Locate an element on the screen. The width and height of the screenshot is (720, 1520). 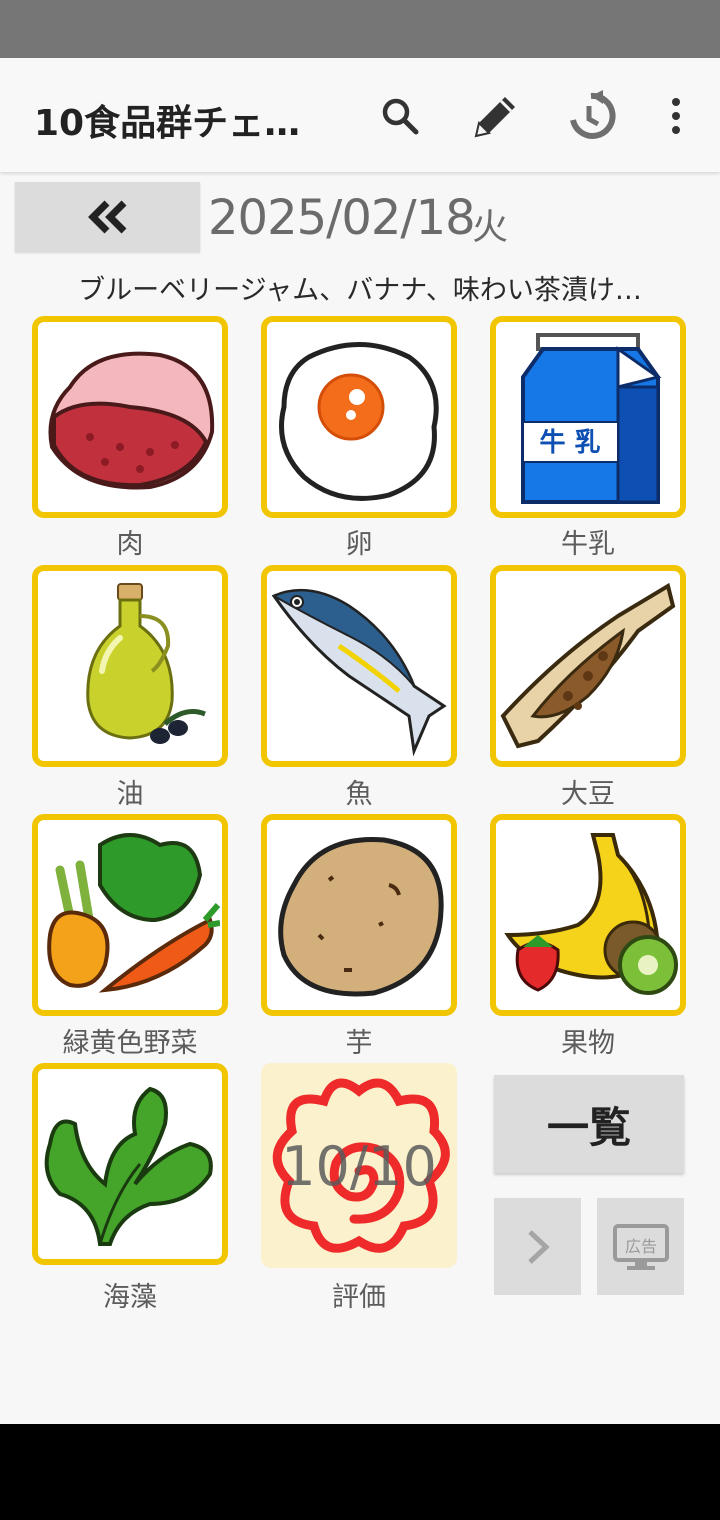
food-tile-potato is located at coordinates (359, 915).